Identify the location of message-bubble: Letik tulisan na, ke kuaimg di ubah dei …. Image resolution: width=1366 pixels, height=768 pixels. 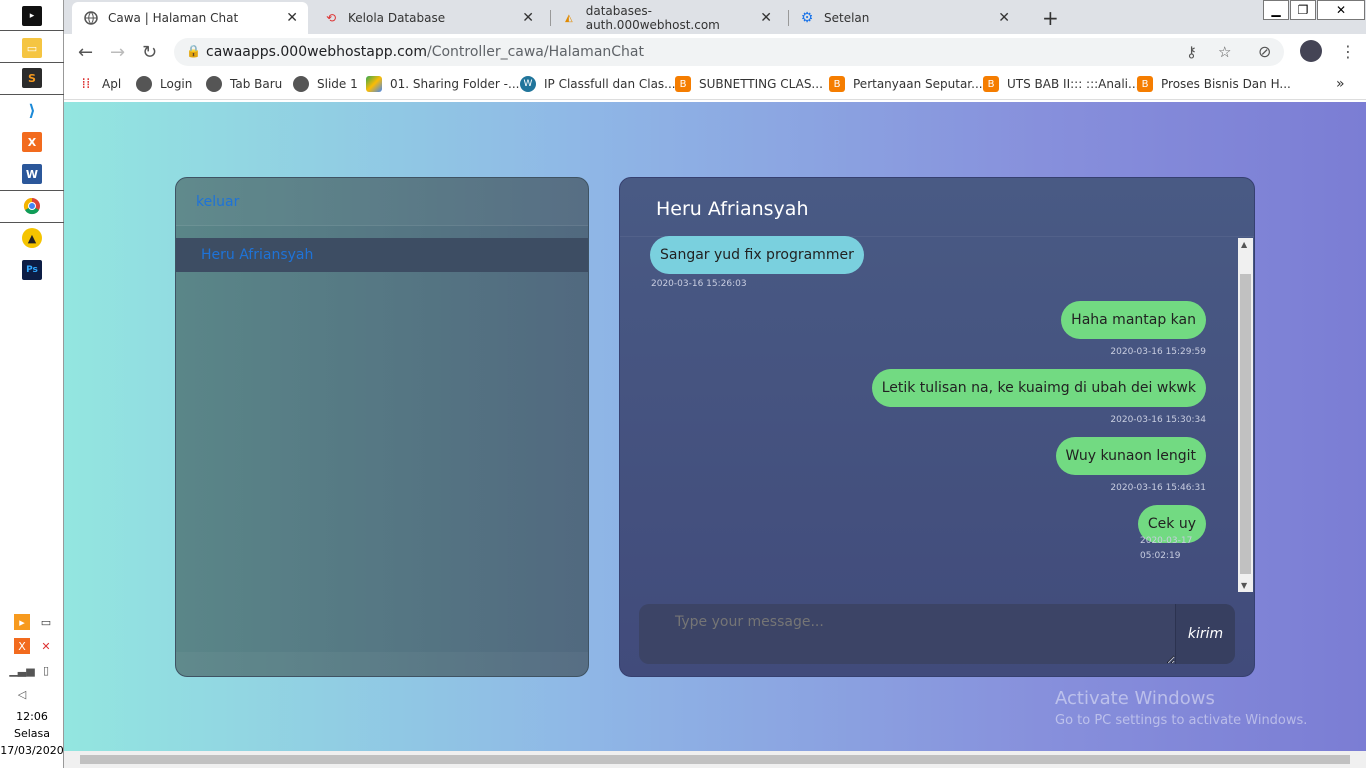
(1038, 388).